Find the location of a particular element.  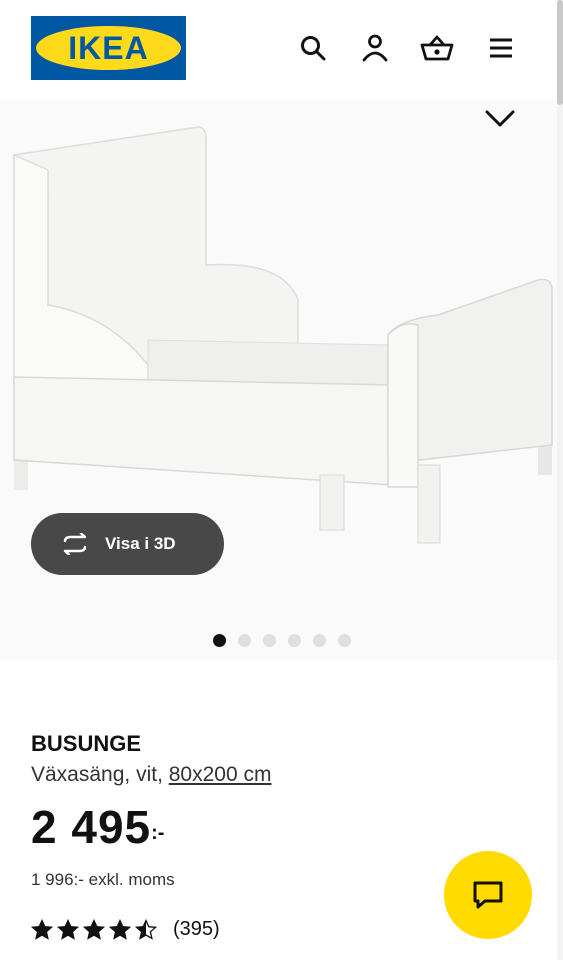

product-price: 2 495 :- is located at coordinates (97, 827).